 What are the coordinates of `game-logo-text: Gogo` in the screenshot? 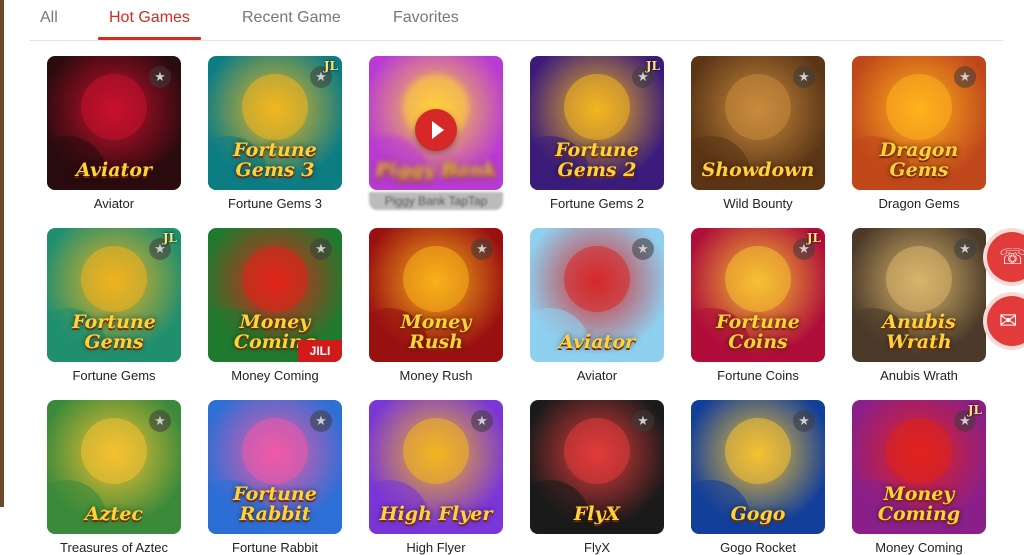 It's located at (758, 514).